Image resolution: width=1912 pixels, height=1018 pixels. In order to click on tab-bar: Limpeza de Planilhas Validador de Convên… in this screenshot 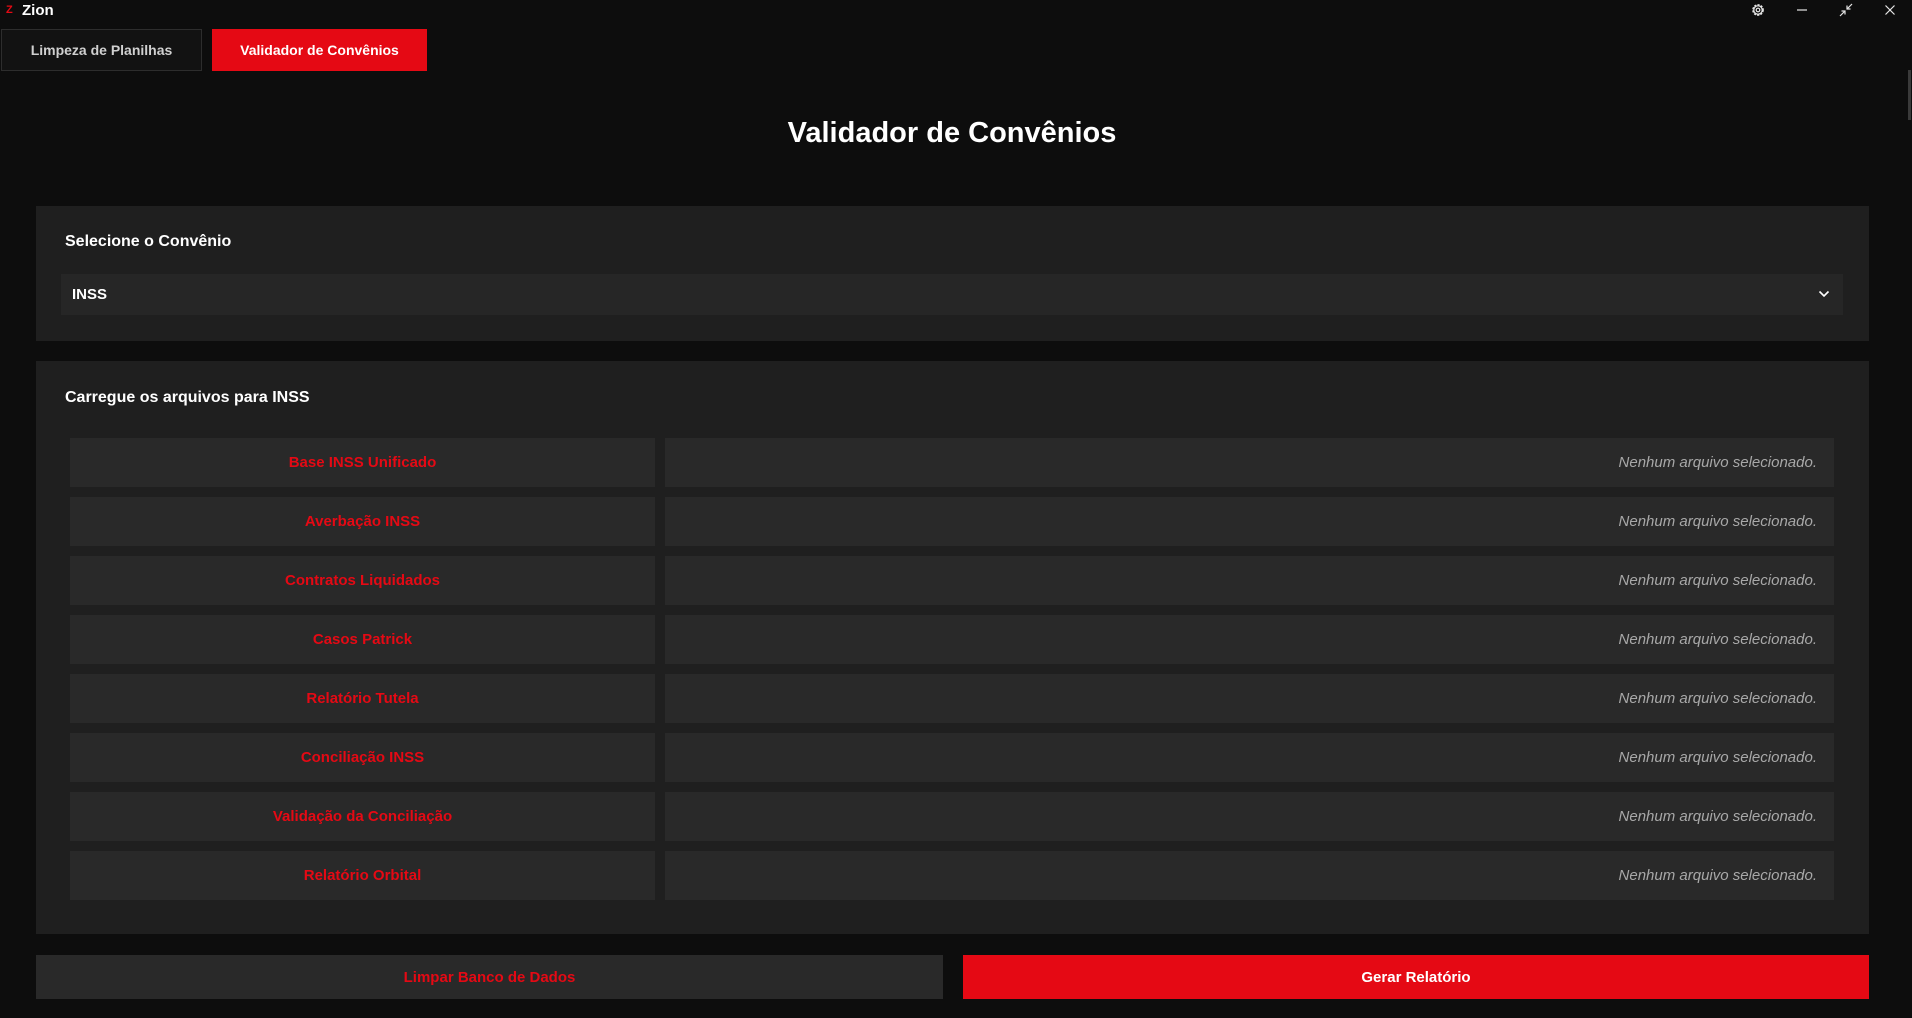, I will do `click(214, 50)`.